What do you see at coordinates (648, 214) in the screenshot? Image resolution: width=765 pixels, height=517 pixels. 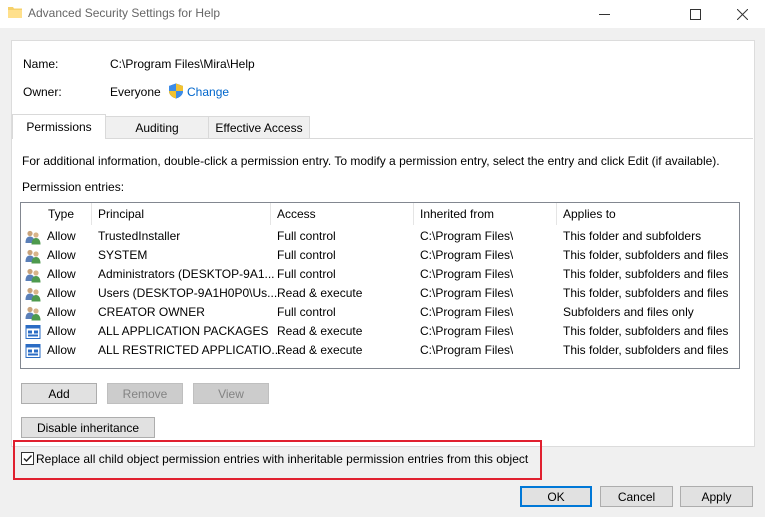 I see `column-header-applies-to: Applies to` at bounding box center [648, 214].